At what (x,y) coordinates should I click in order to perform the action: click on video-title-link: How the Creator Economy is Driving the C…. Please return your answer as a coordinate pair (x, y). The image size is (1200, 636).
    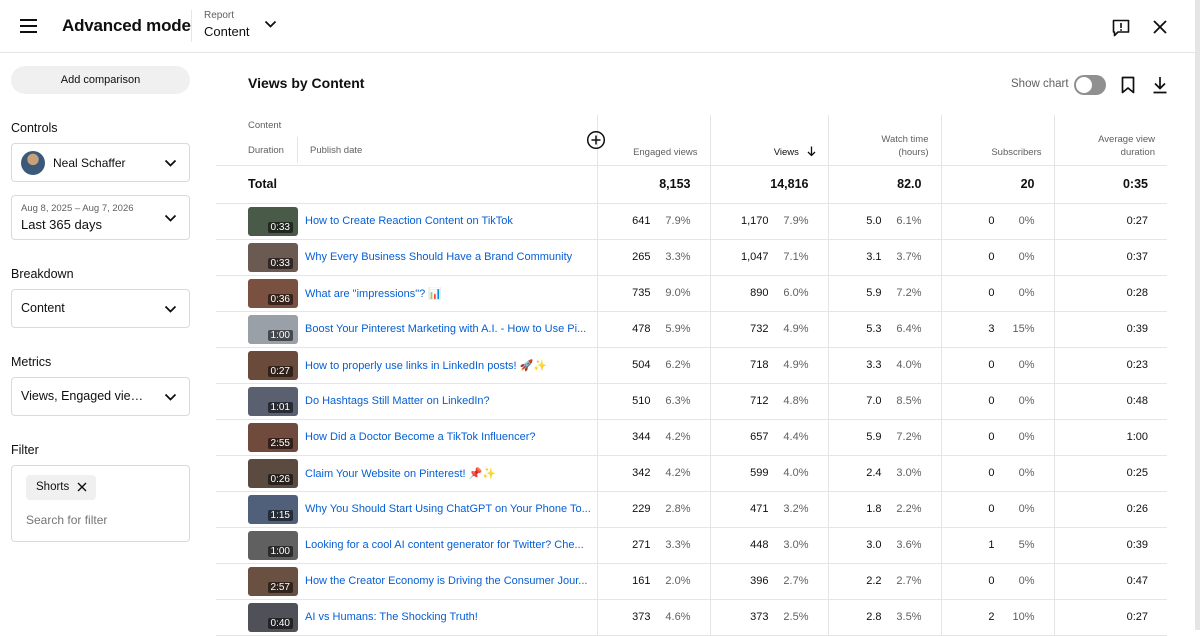
    Looking at the image, I should click on (448, 581).